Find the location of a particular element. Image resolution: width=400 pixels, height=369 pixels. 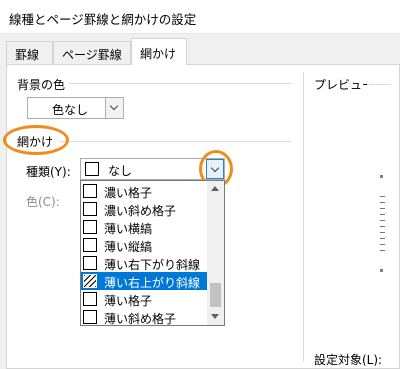

preview-label: プレビュー is located at coordinates (344, 85).